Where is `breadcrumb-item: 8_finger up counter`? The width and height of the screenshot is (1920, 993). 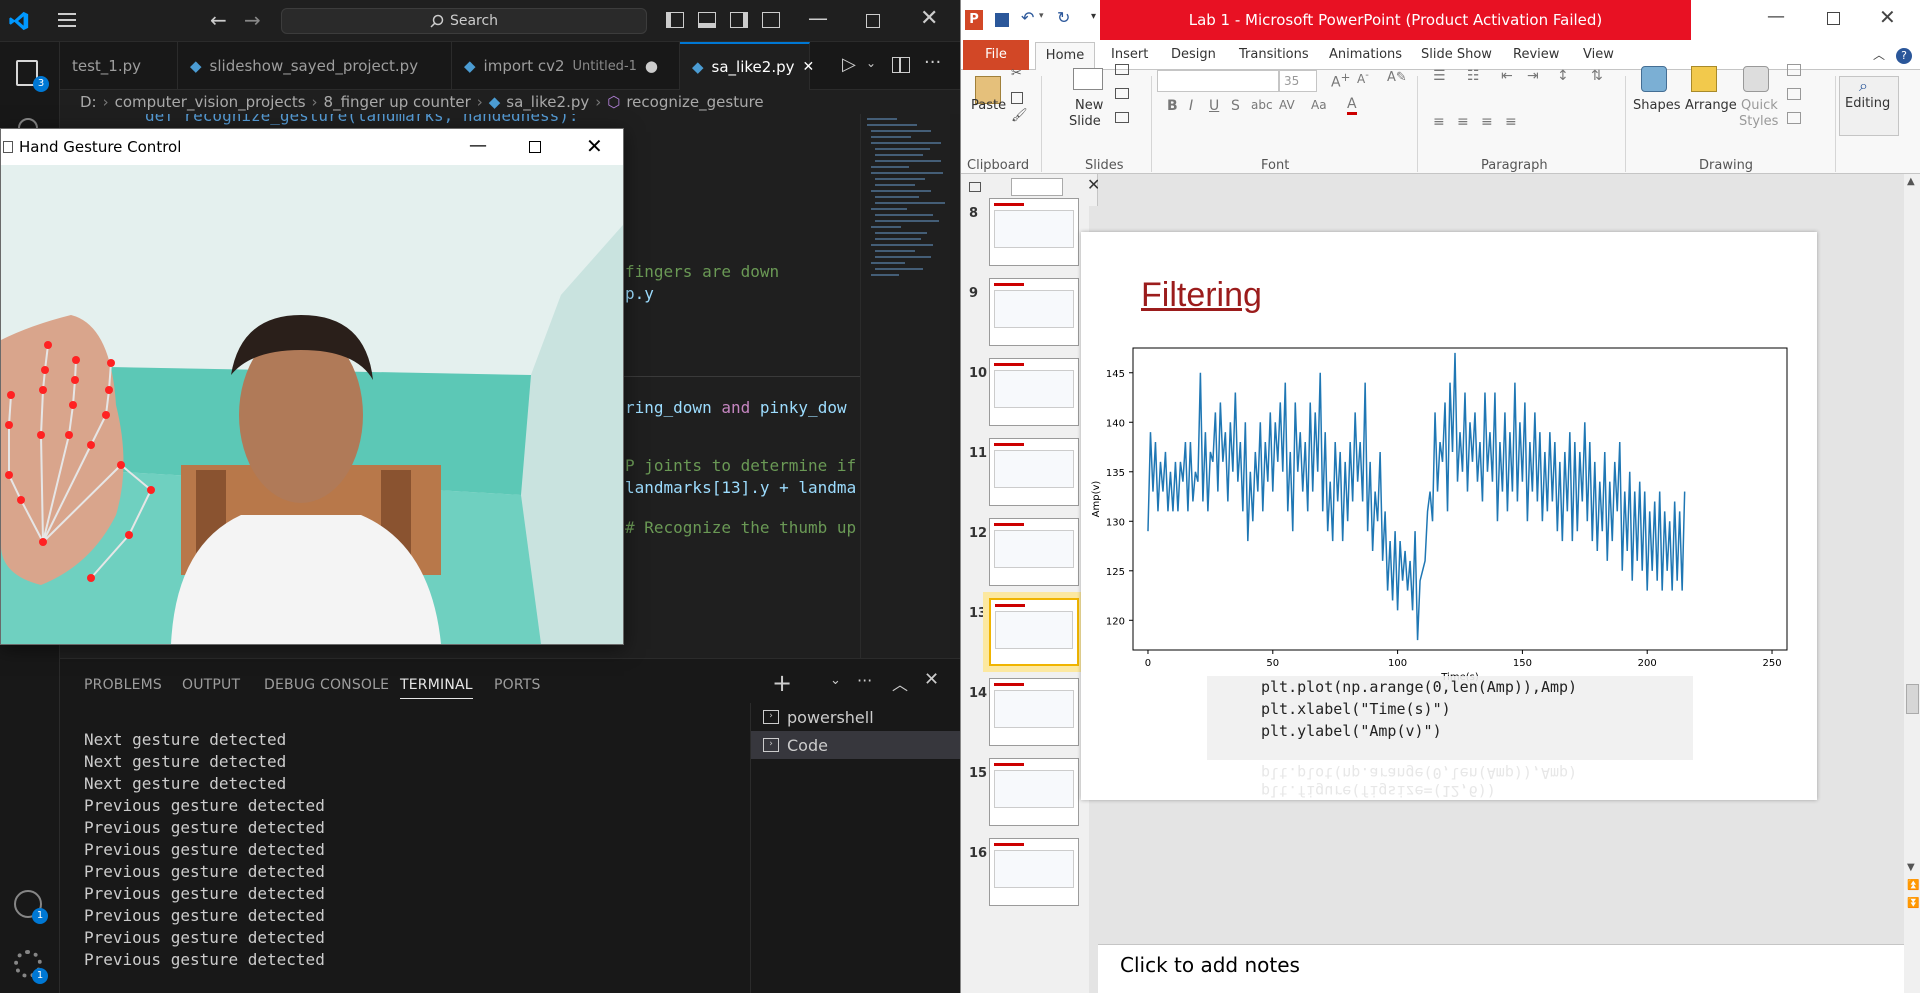 breadcrumb-item: 8_finger up counter is located at coordinates (397, 102).